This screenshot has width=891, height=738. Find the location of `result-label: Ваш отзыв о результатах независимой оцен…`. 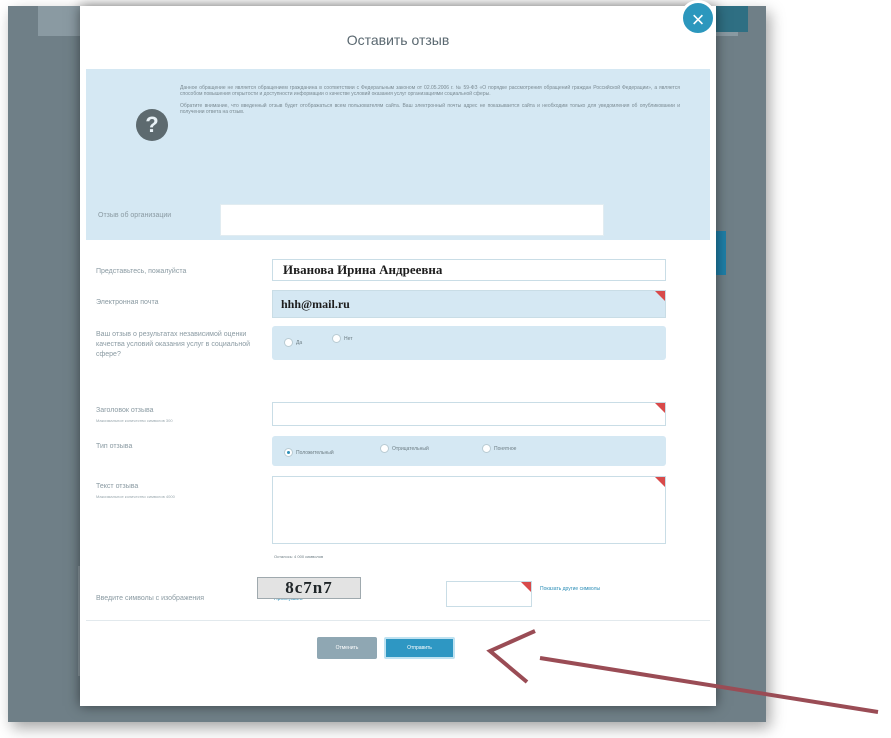

result-label: Ваш отзыв о результатах независимой оцен… is located at coordinates (173, 344).